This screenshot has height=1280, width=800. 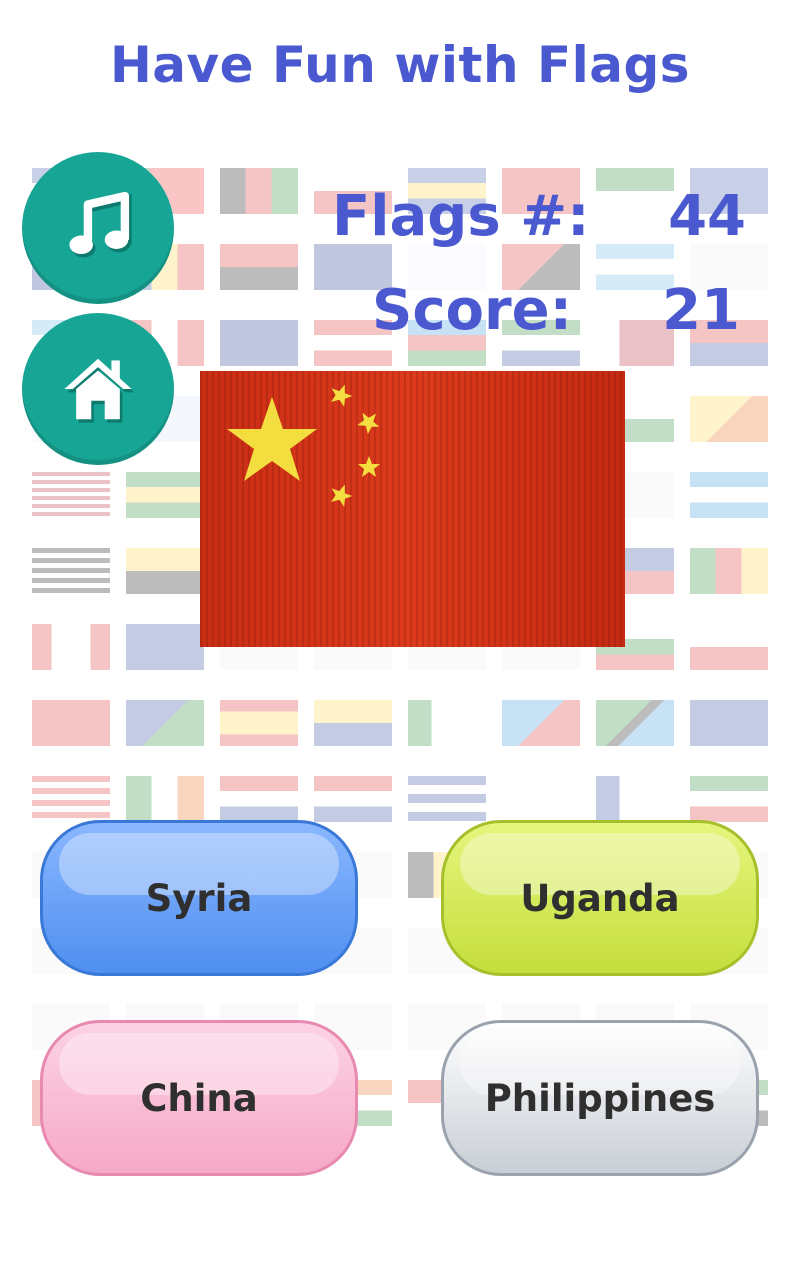 What do you see at coordinates (100, 224) in the screenshot?
I see `music-note-icon` at bounding box center [100, 224].